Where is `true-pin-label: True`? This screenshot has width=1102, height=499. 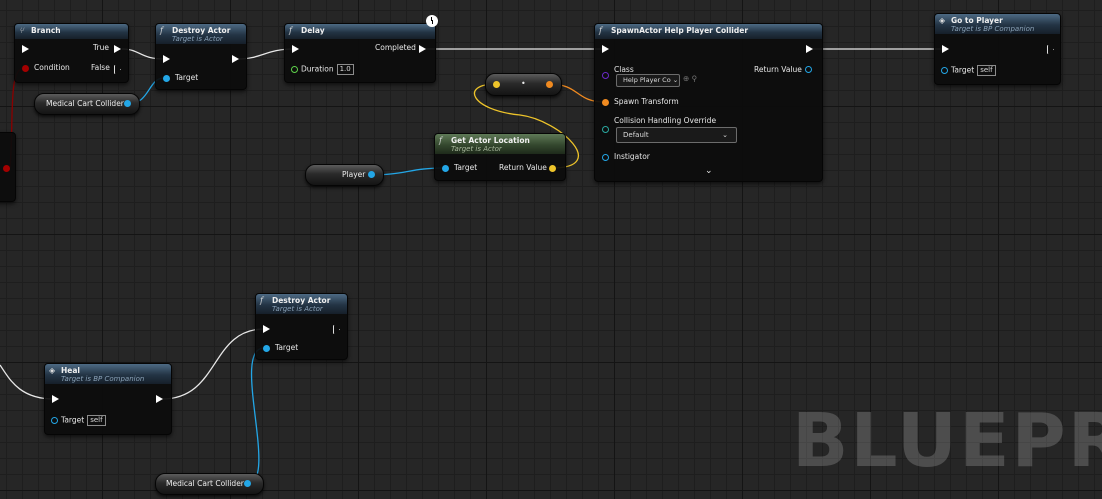 true-pin-label: True is located at coordinates (101, 47).